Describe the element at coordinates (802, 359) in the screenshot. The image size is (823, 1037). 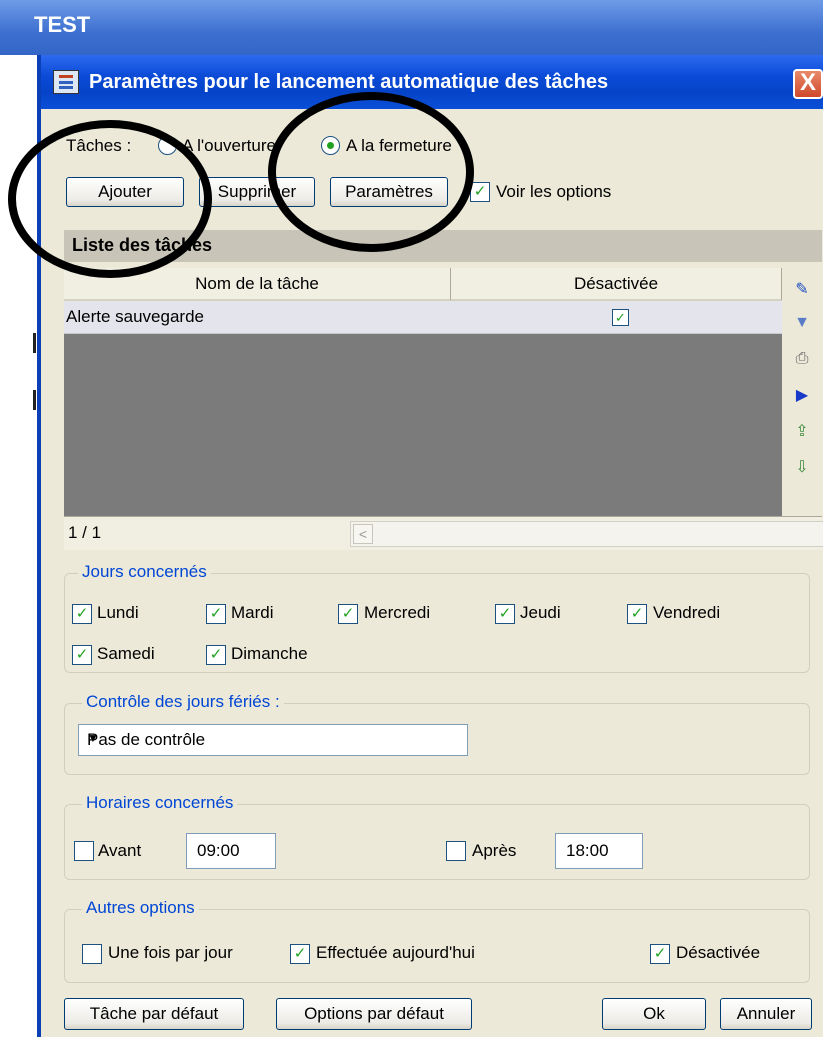
I see `print-icon: ⎙` at that location.